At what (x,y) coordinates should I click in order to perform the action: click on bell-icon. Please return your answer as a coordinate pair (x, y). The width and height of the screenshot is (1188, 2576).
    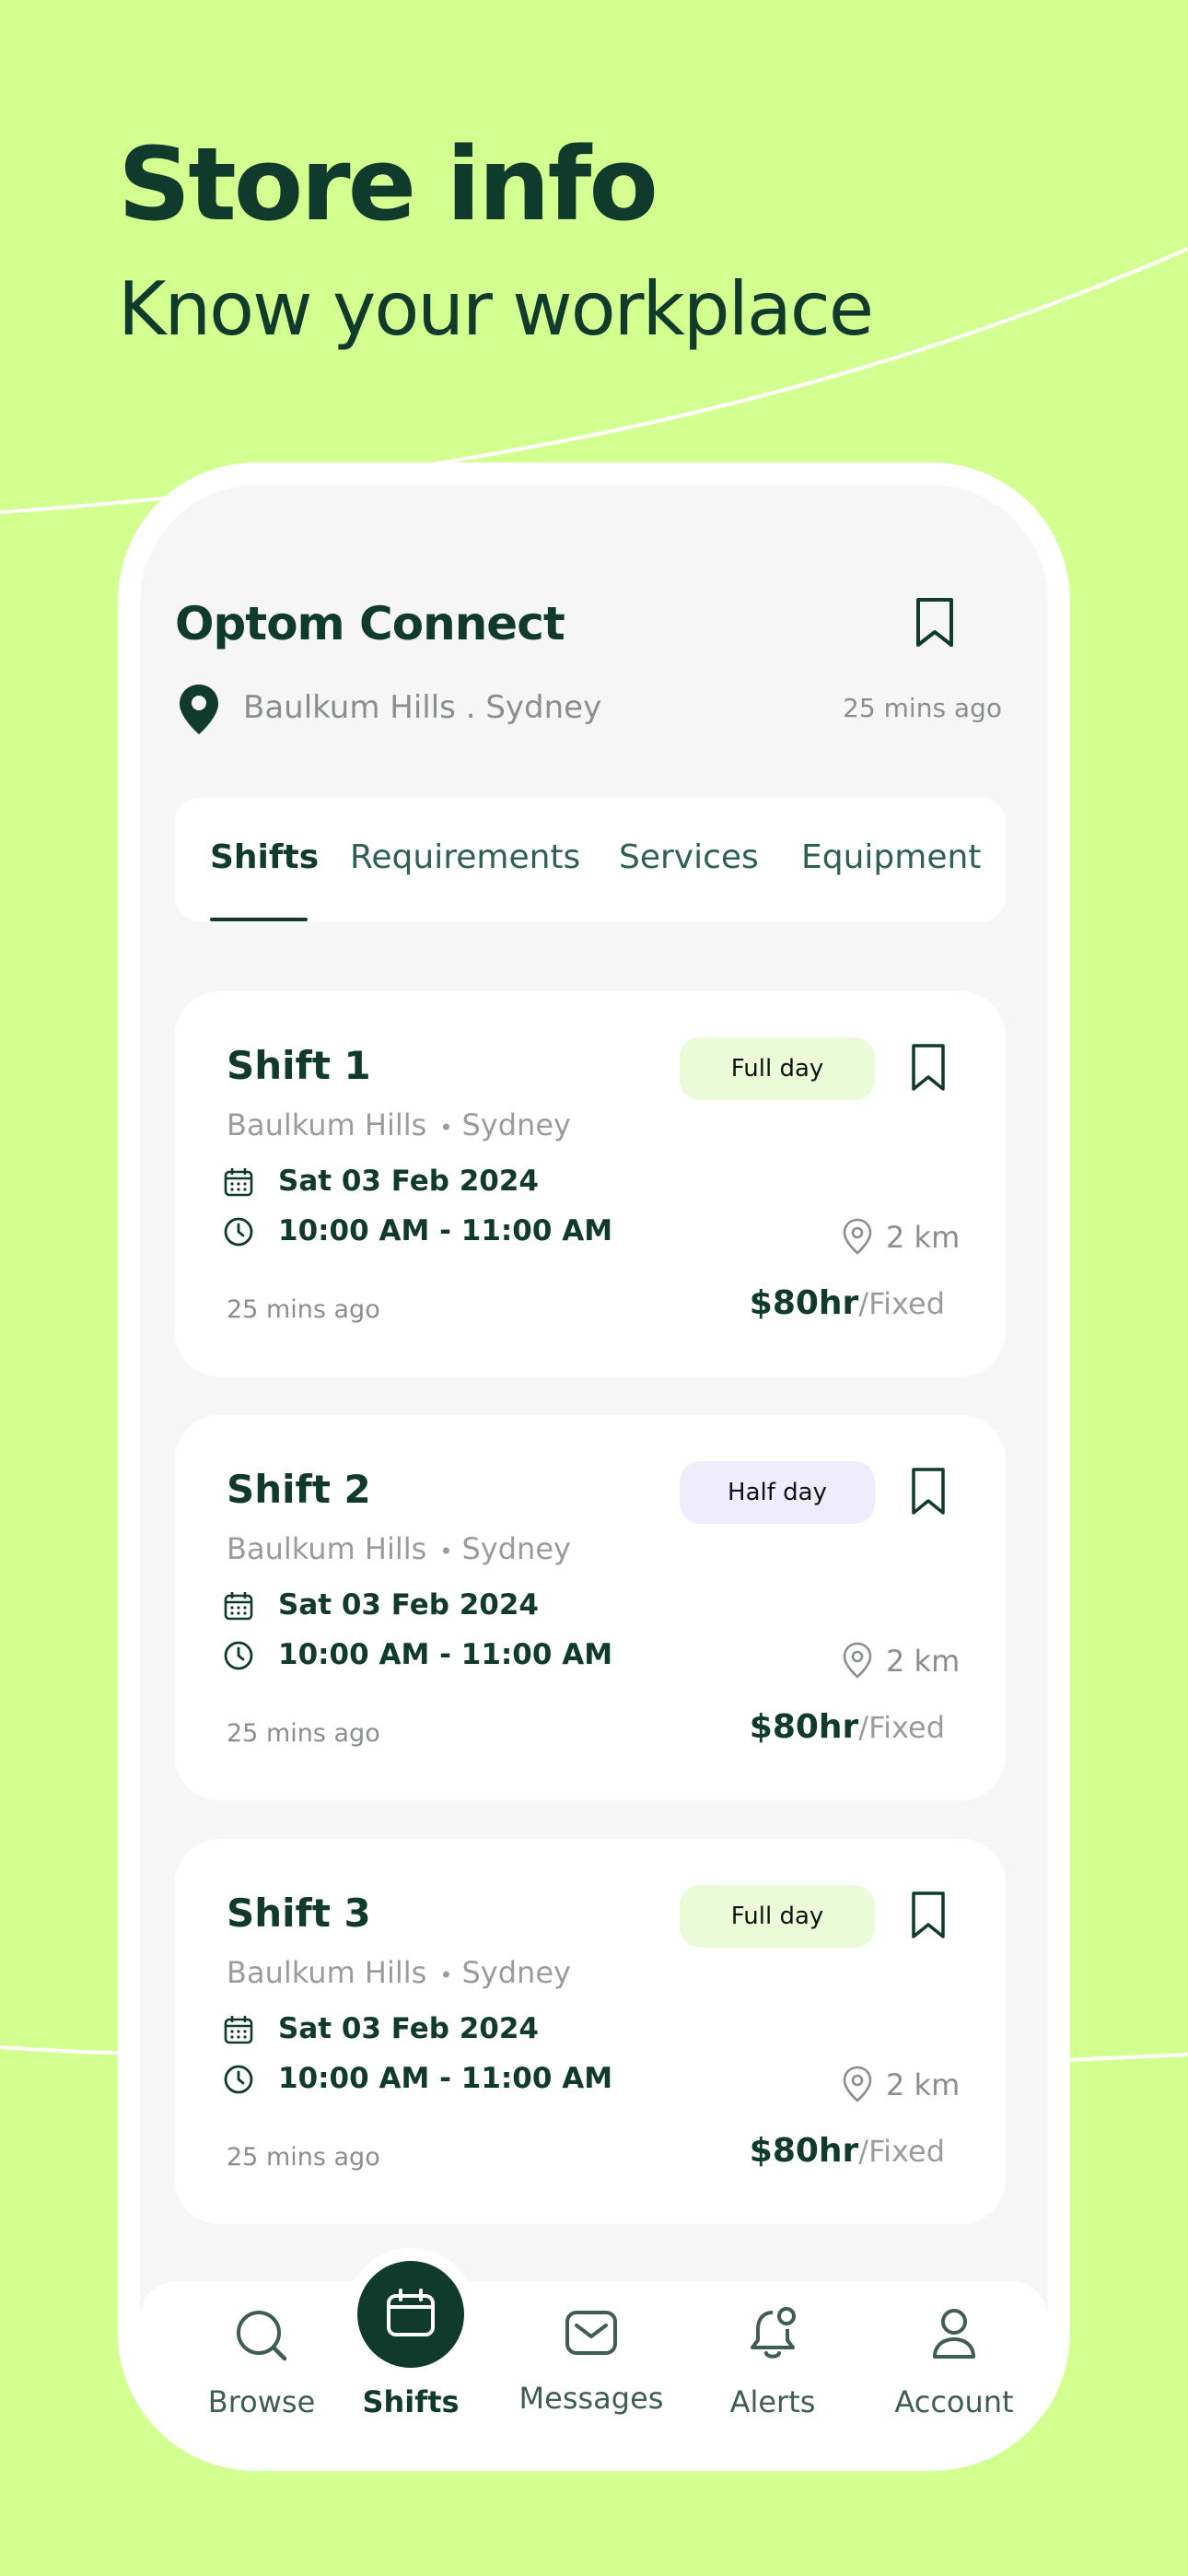
    Looking at the image, I should click on (773, 2333).